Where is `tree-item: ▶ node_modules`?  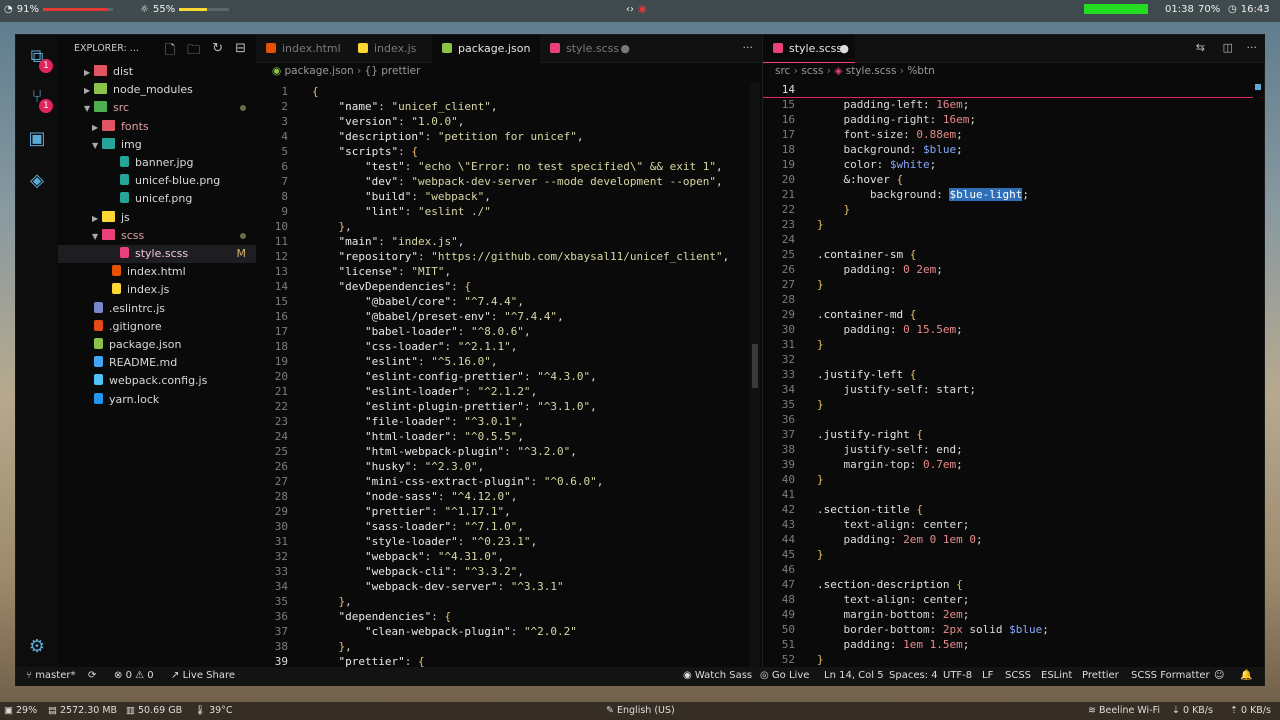 tree-item: ▶ node_modules is located at coordinates (157, 90).